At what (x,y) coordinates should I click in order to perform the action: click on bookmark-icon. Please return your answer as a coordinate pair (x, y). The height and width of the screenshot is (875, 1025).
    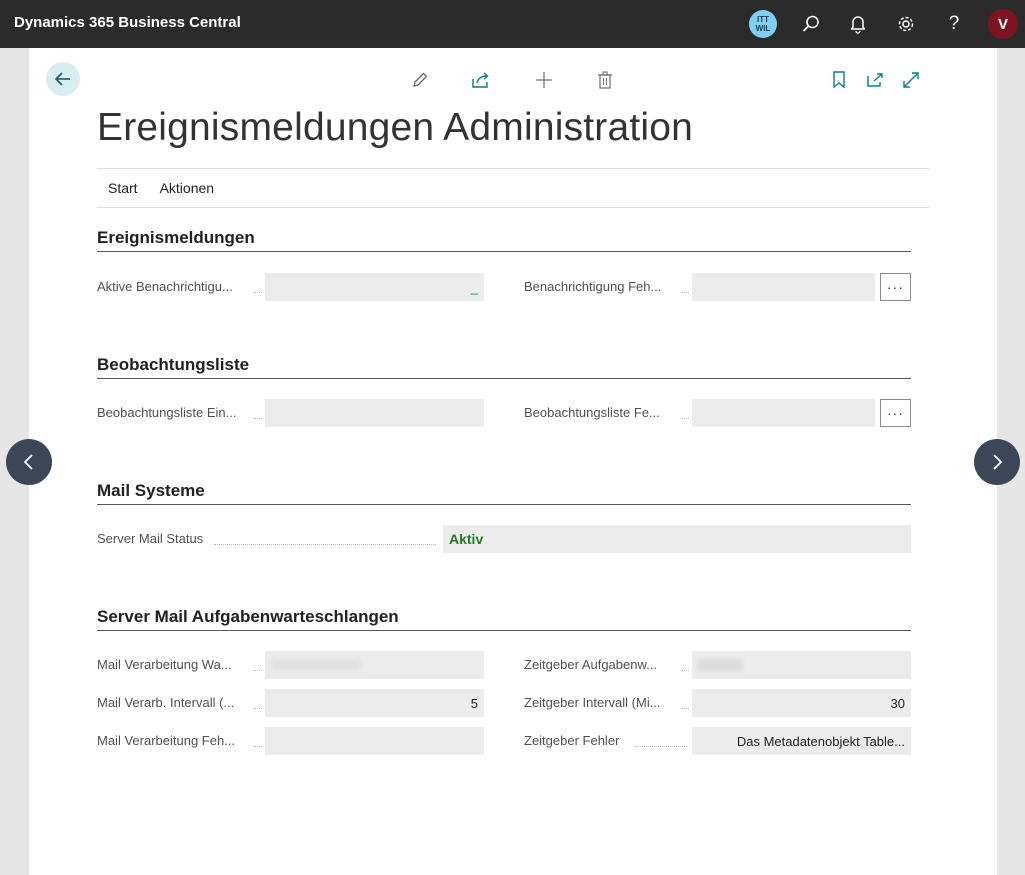
    Looking at the image, I should click on (839, 80).